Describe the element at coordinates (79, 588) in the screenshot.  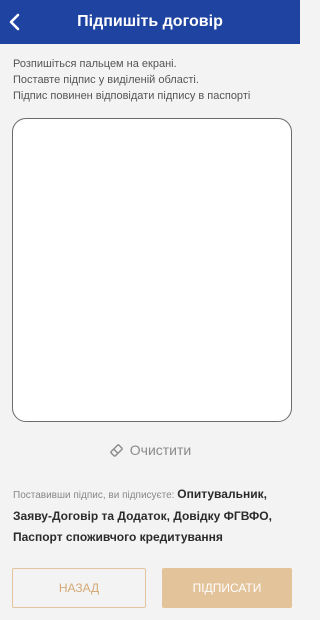
I see `back-footer-button: НАЗАД` at that location.